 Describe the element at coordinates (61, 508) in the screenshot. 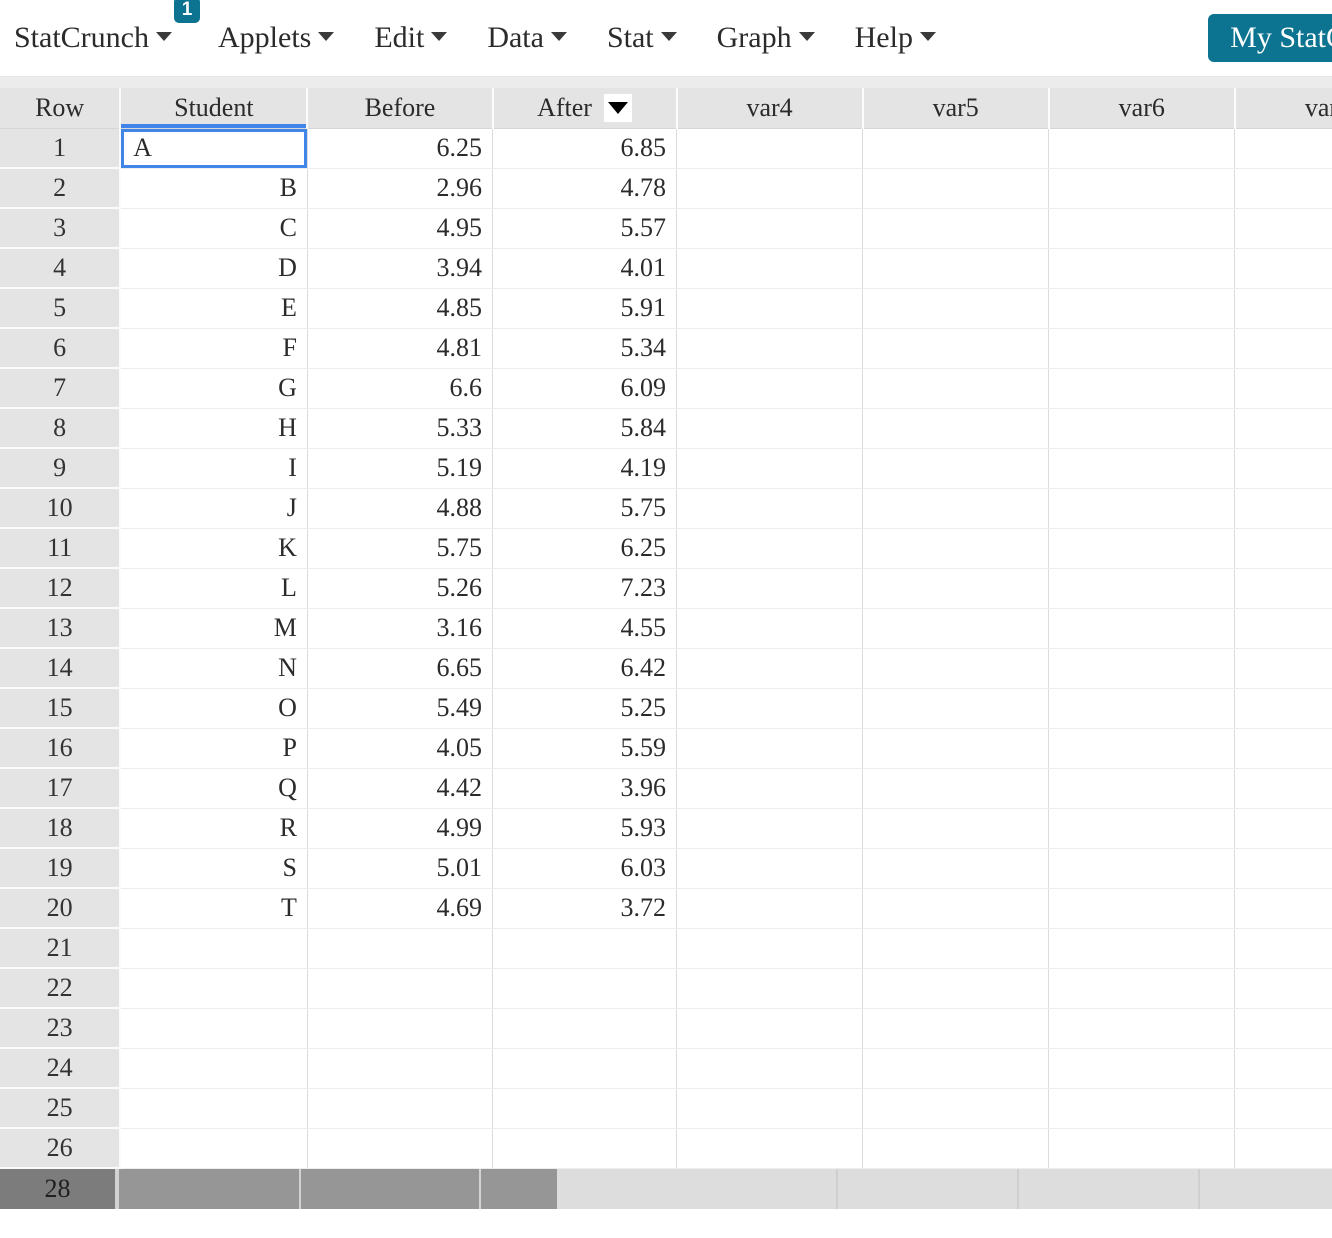

I see `row-header-cell: 10` at that location.